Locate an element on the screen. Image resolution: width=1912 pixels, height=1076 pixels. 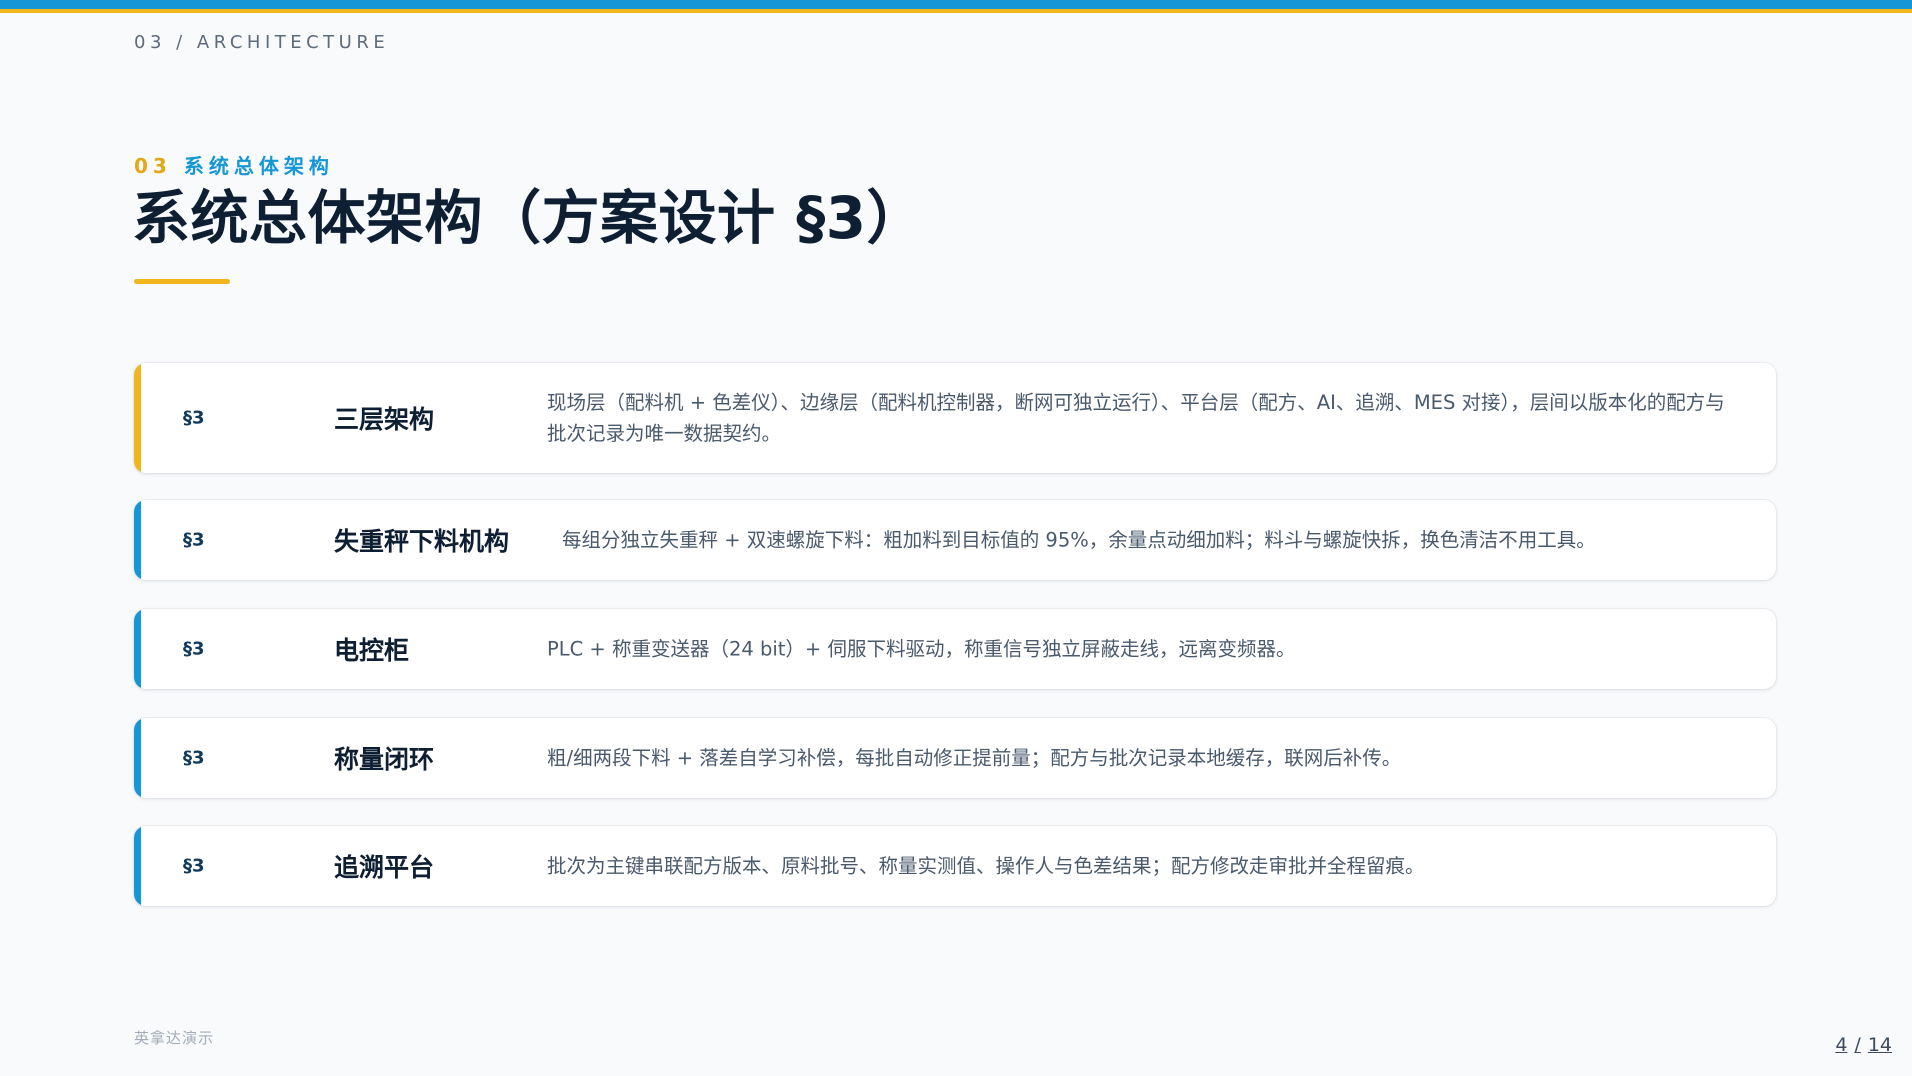
section-name: 三层架构 is located at coordinates (384, 419).